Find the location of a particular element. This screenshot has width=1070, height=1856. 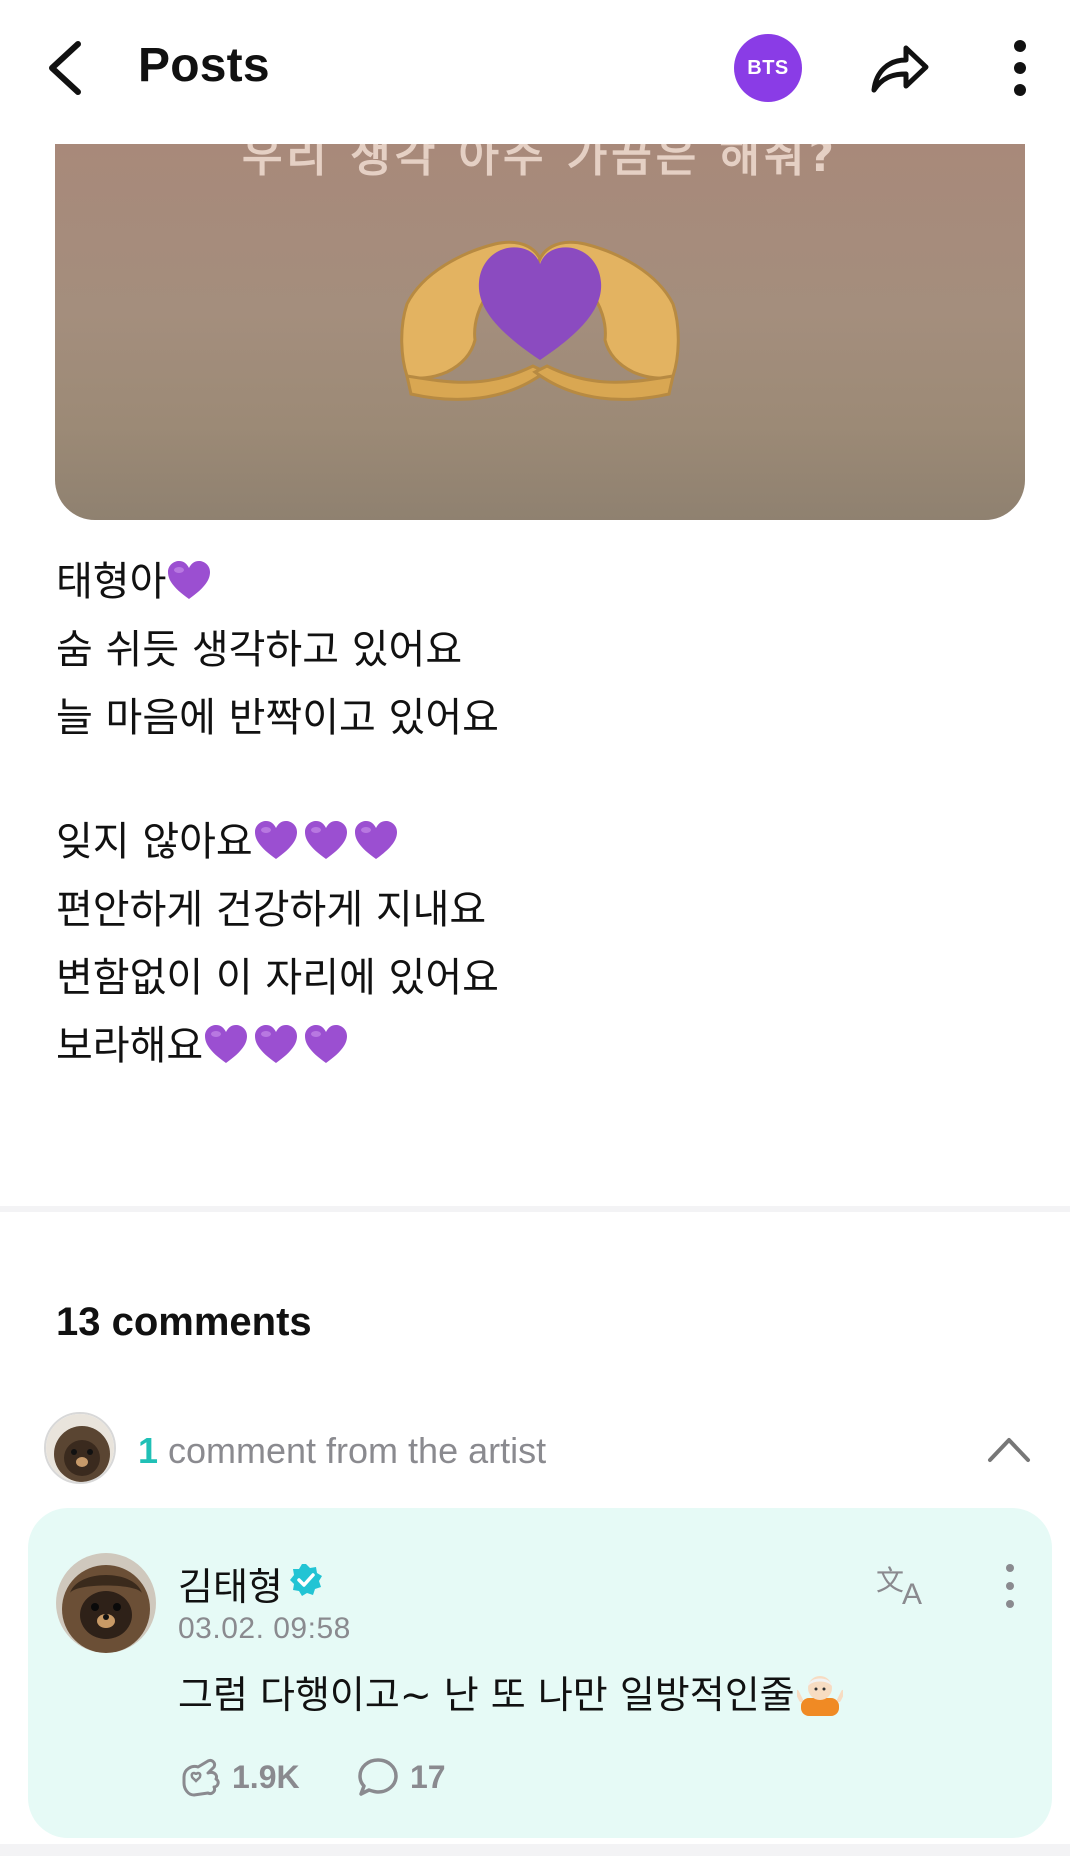

comment-text: 그럼 다행이고~ 난 또 나만 일방적인줄 is located at coordinates (510, 1691).